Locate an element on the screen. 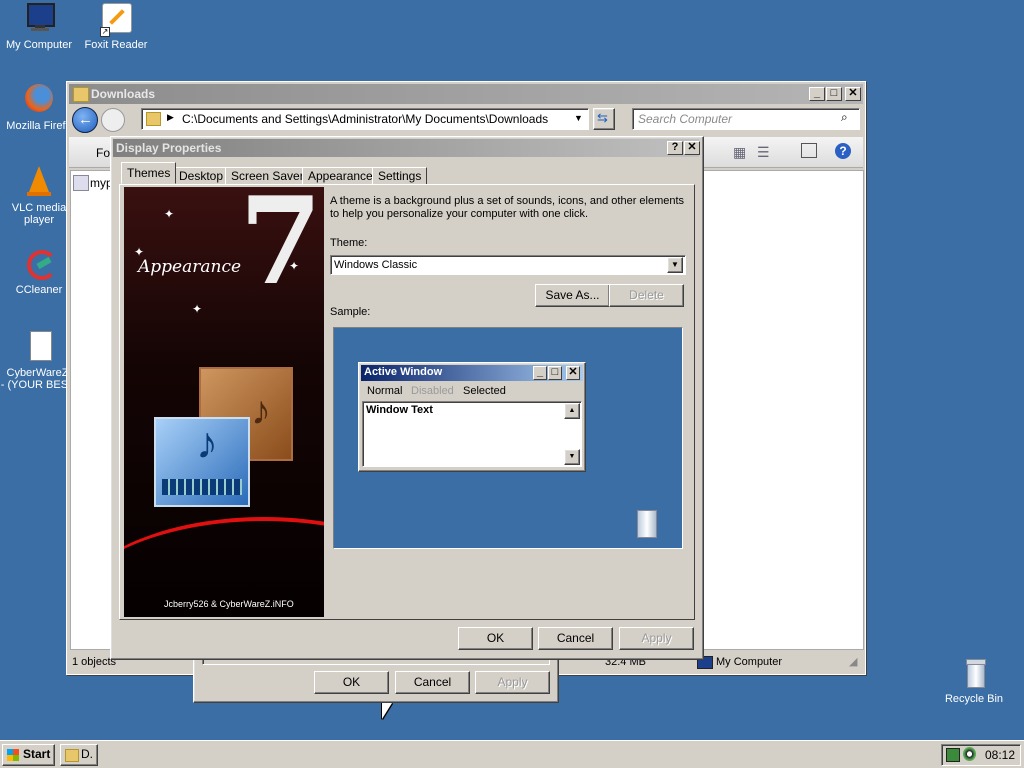 The image size is (1024, 768). tab-desktop: Desktop is located at coordinates (201, 176).